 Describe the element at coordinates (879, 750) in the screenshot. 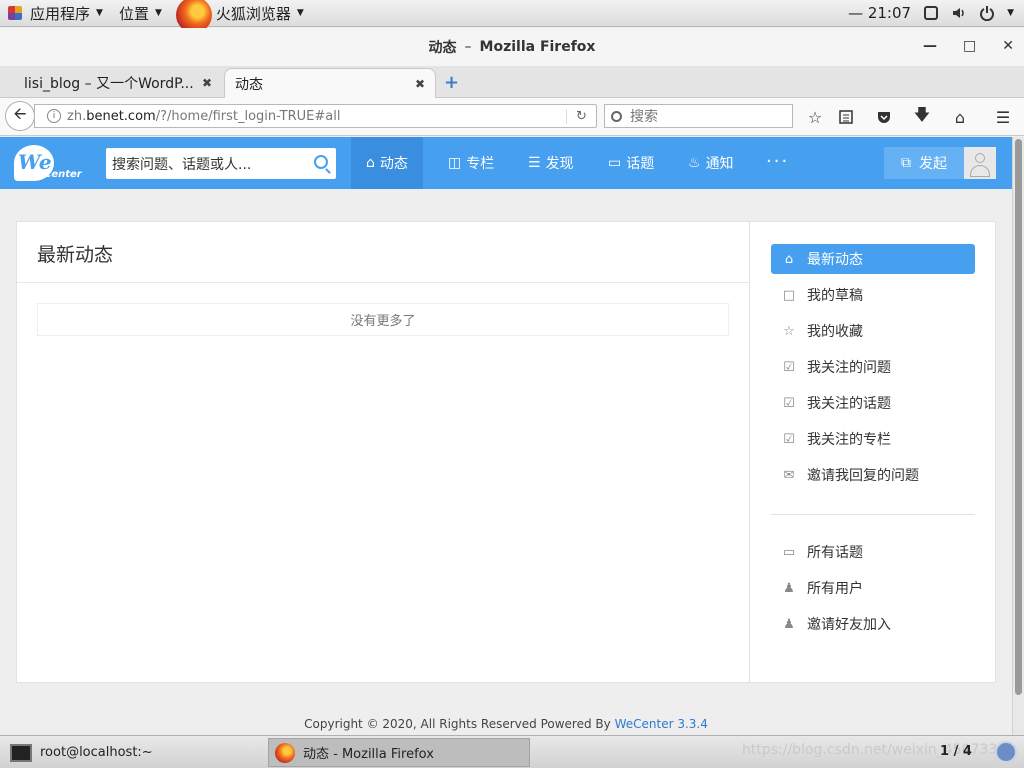

I see `watermark-text: https://blog.csdn.net/weixin_45073340` at that location.